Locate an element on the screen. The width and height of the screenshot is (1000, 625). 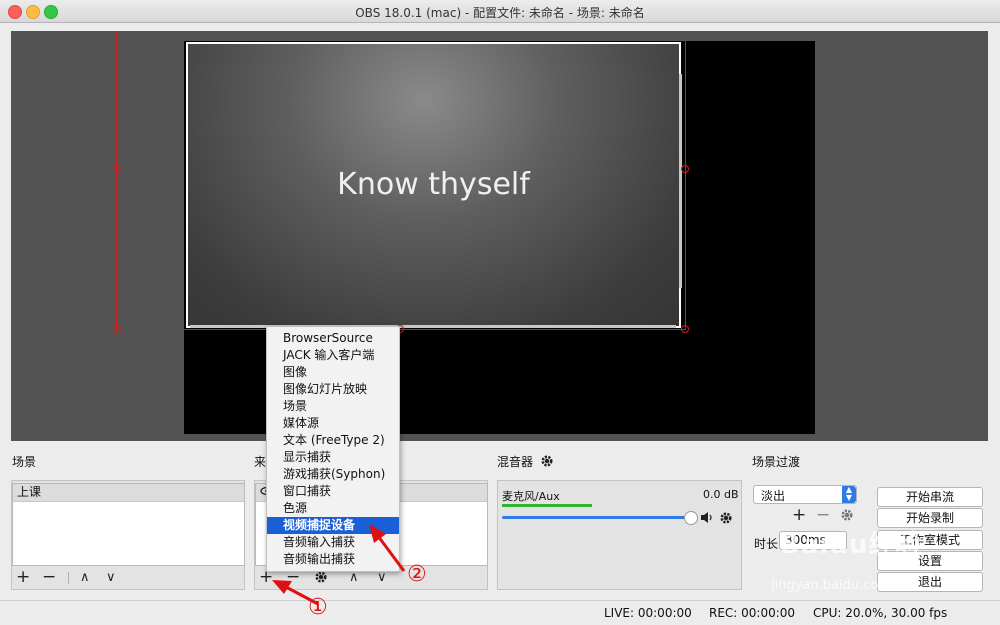
baidu-watermark: Baidu经验 is located at coordinates (851, 545).